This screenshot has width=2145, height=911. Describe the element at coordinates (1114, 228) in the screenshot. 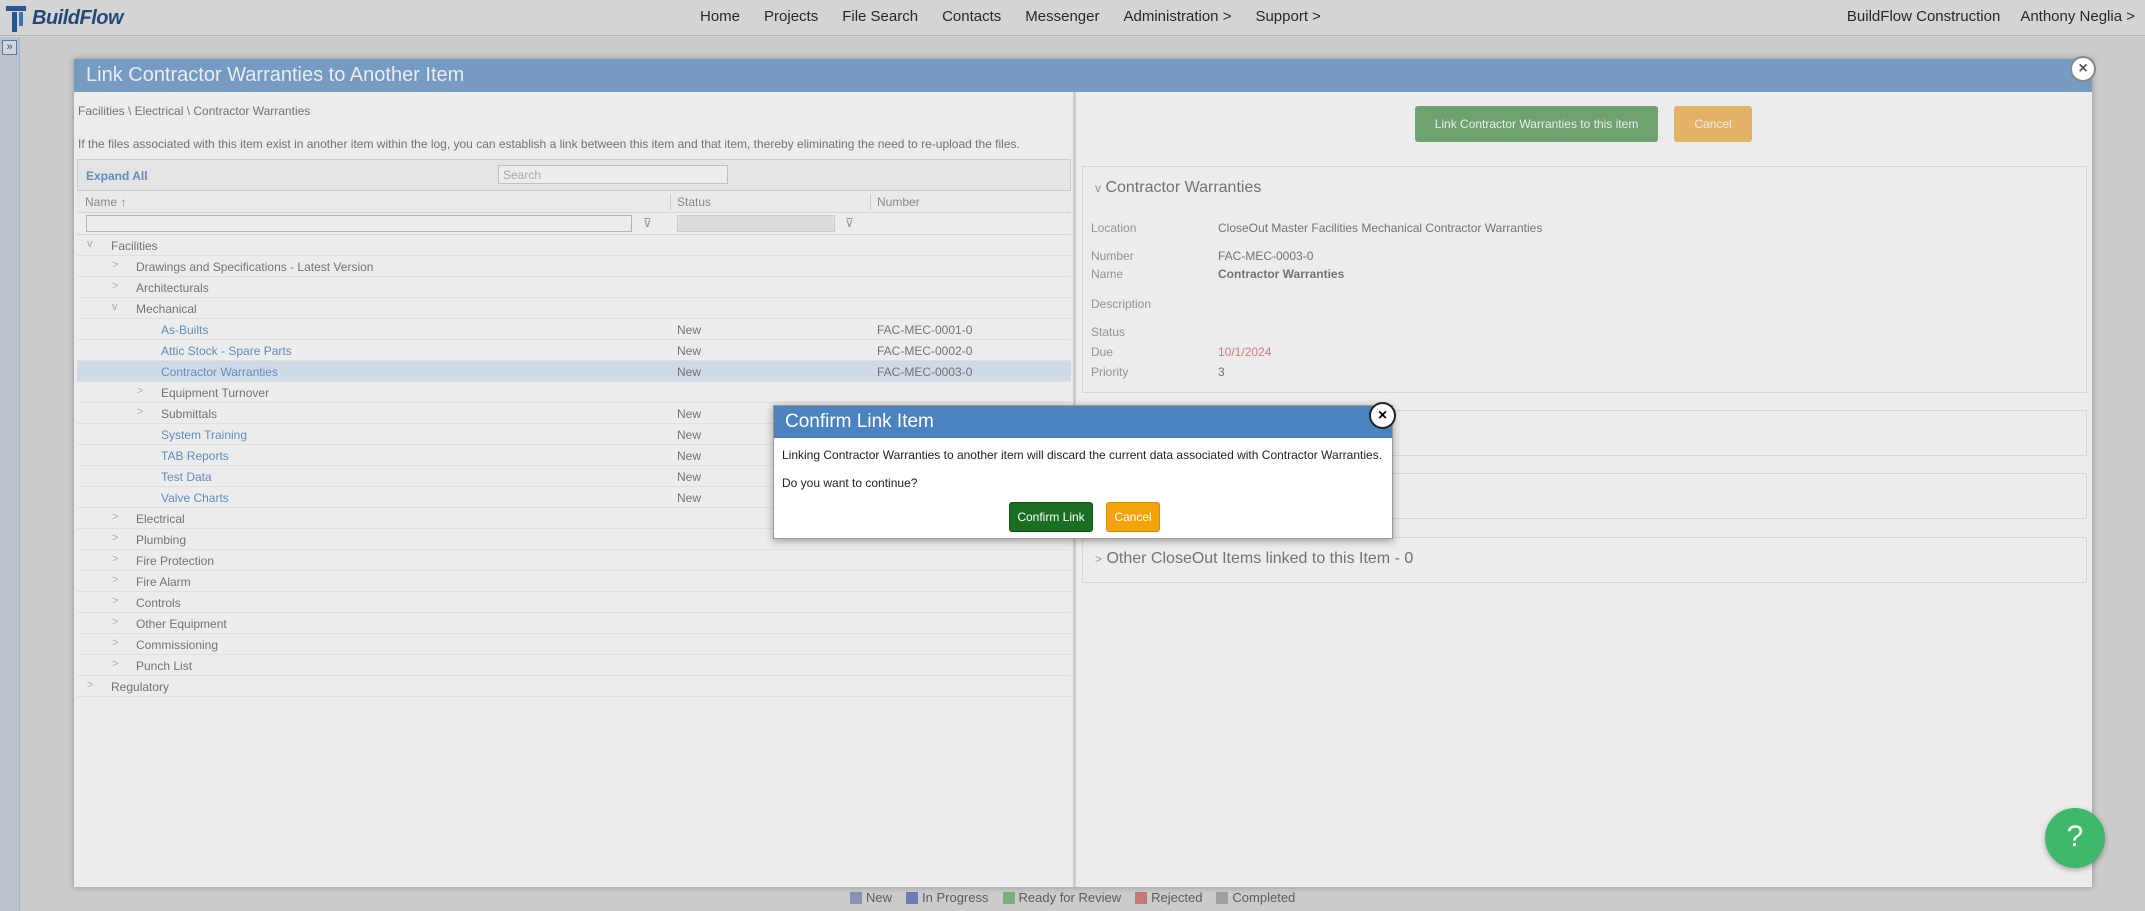

I see `location-label: Location` at that location.